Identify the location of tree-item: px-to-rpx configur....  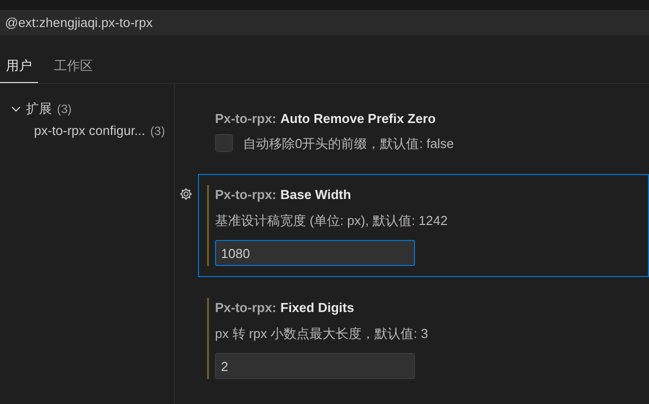
(90, 131).